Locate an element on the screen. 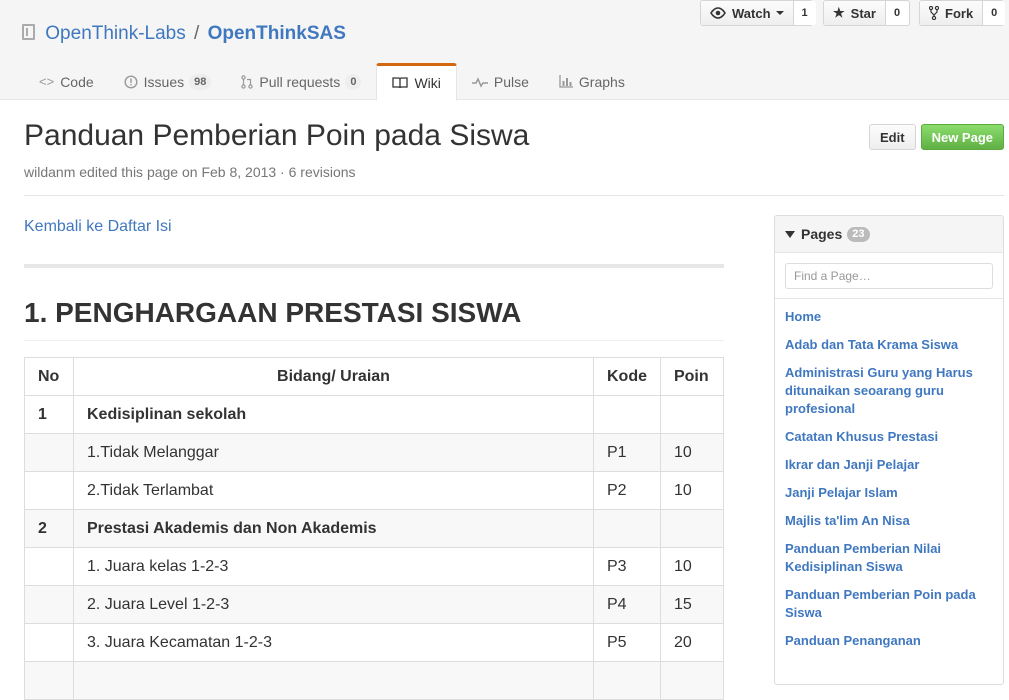 Image resolution: width=1009 pixels, height=700 pixels. cell-poin: 15 is located at coordinates (692, 604).